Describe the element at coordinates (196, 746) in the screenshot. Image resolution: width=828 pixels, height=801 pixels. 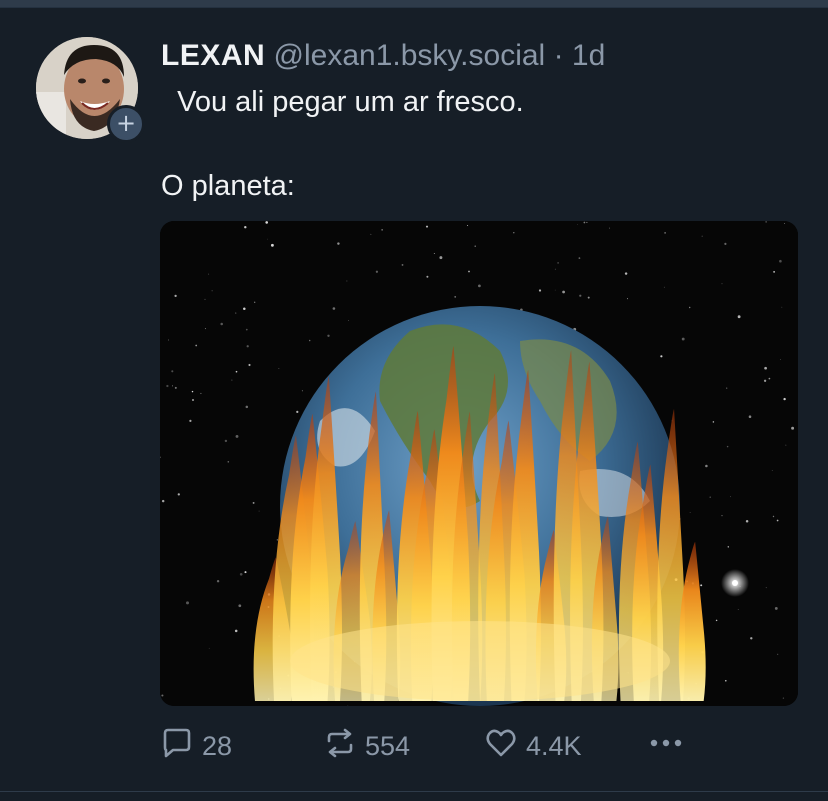
I see `reply-button: 28` at that location.